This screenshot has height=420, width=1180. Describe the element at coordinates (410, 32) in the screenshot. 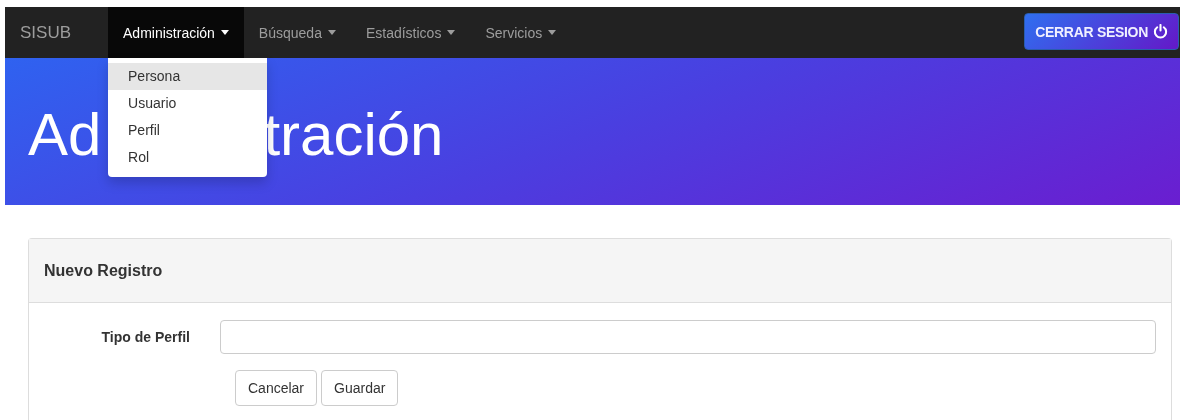

I see `nav-menu: Estadísticos` at that location.